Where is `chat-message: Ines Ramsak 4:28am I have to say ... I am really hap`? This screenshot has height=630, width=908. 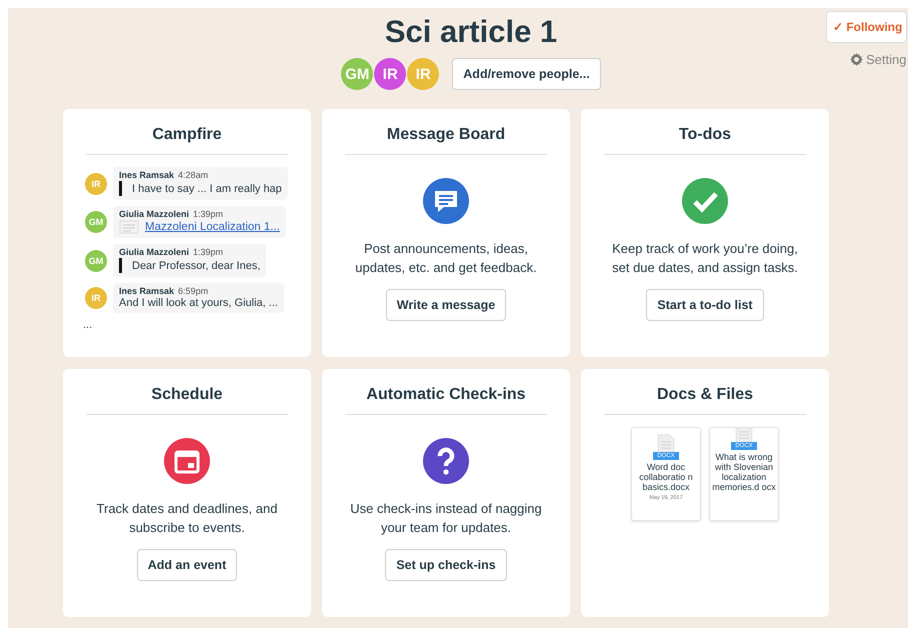
chat-message: Ines Ramsak 4:28am I have to say ... I am really hap is located at coordinates (200, 183).